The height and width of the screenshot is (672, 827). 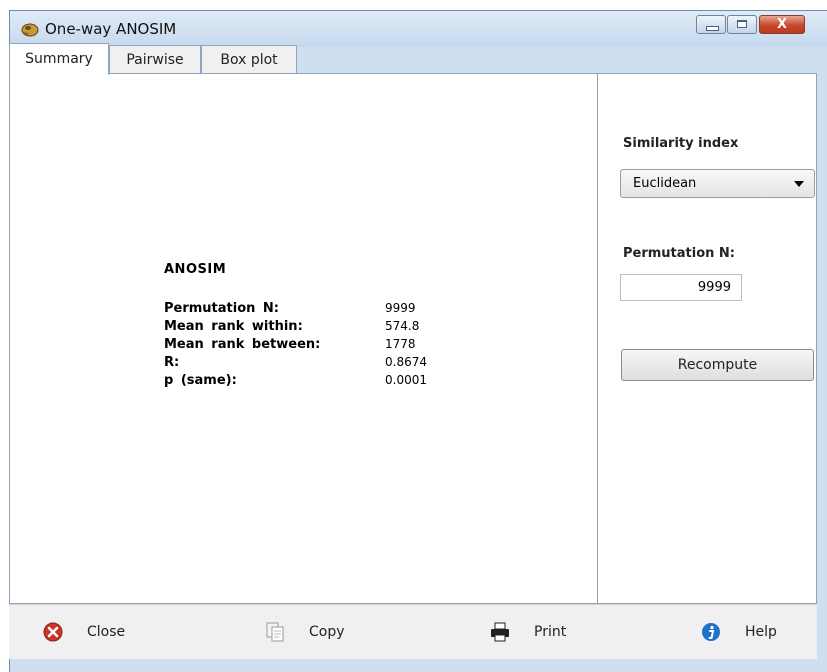 I want to click on result-row: Mean rank between: 1778, so click(x=314, y=346).